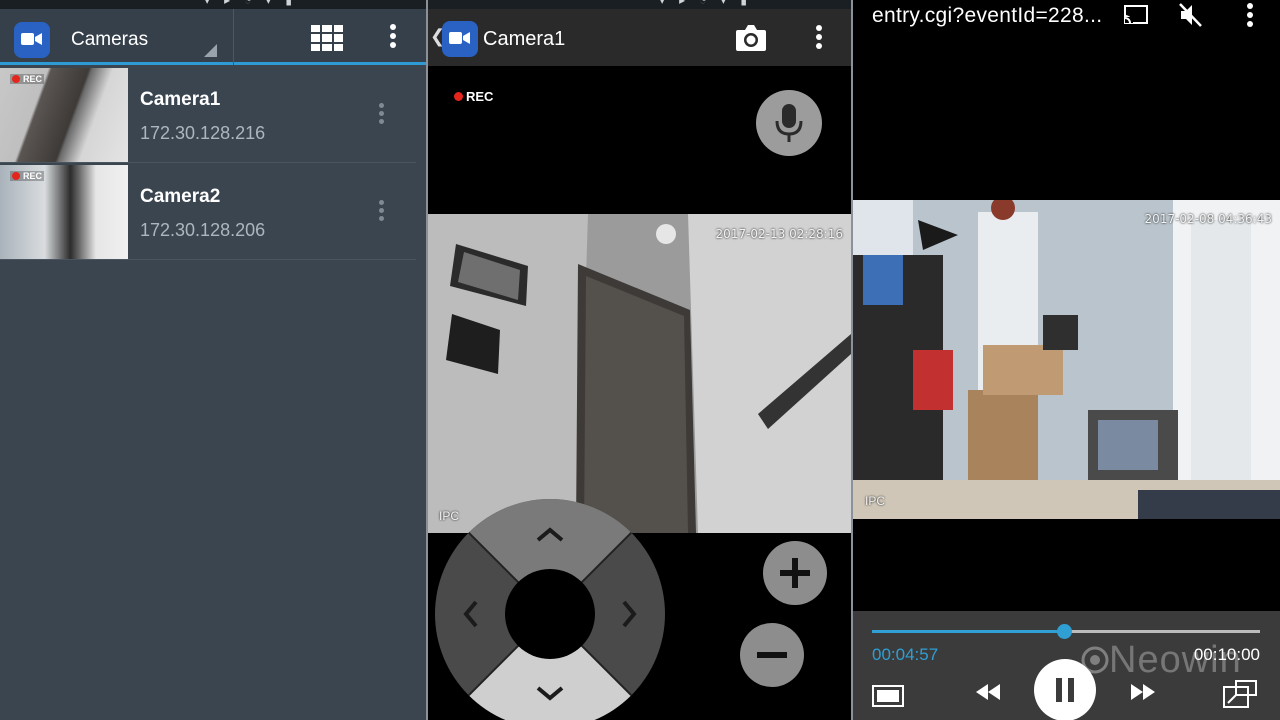 The height and width of the screenshot is (720, 1280). Describe the element at coordinates (550, 614) in the screenshot. I see `ptz-center` at that location.